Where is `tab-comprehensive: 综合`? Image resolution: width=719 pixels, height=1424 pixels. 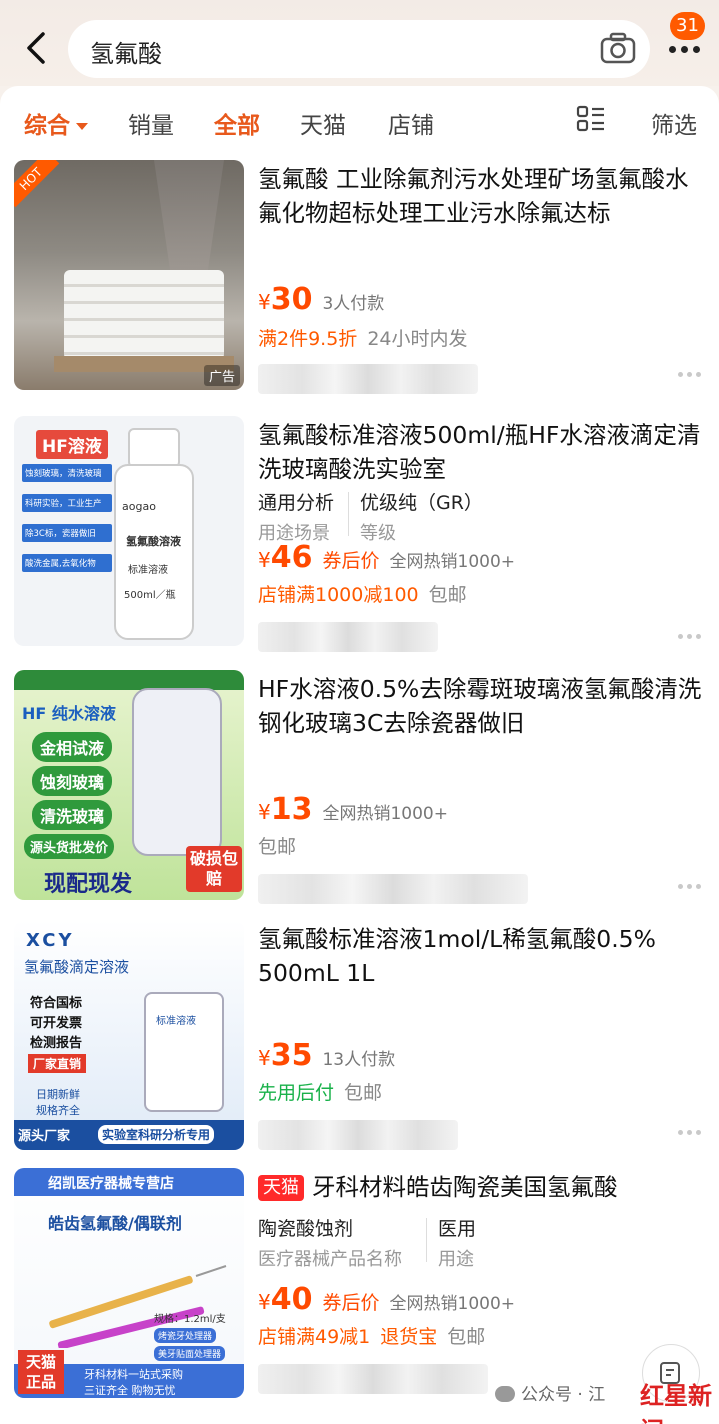 tab-comprehensive: 综合 is located at coordinates (56, 123).